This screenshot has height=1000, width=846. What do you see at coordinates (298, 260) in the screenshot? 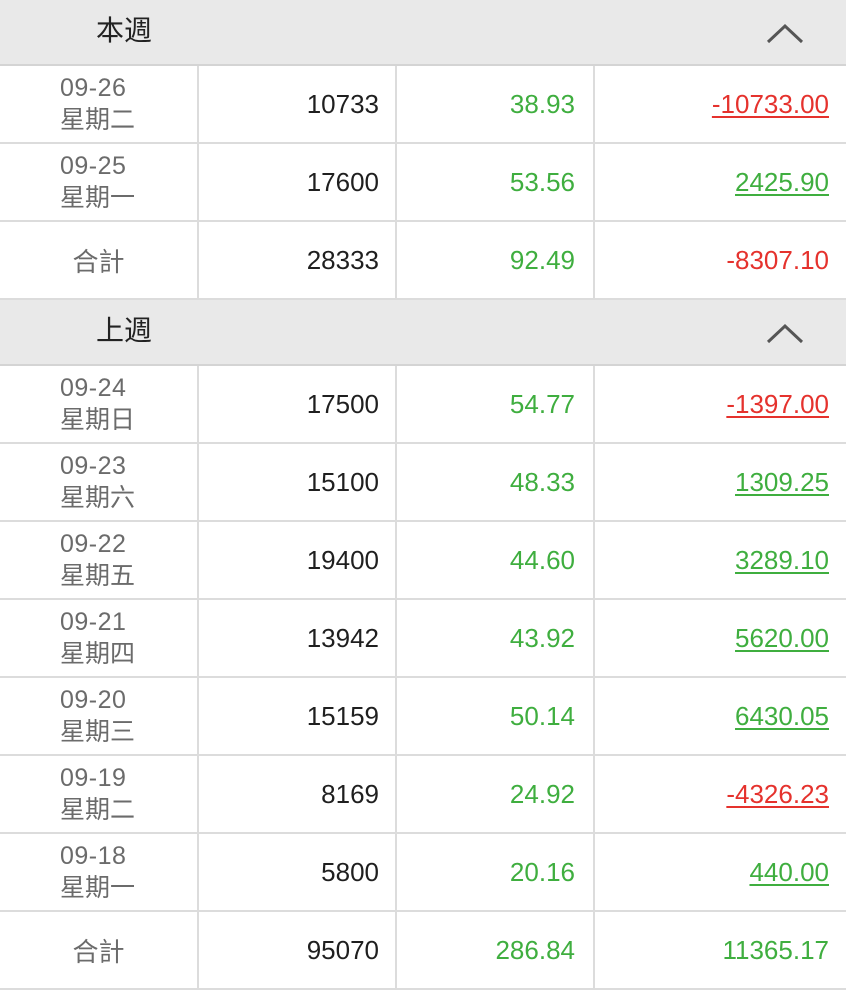
I see `total-volume: 28333` at bounding box center [298, 260].